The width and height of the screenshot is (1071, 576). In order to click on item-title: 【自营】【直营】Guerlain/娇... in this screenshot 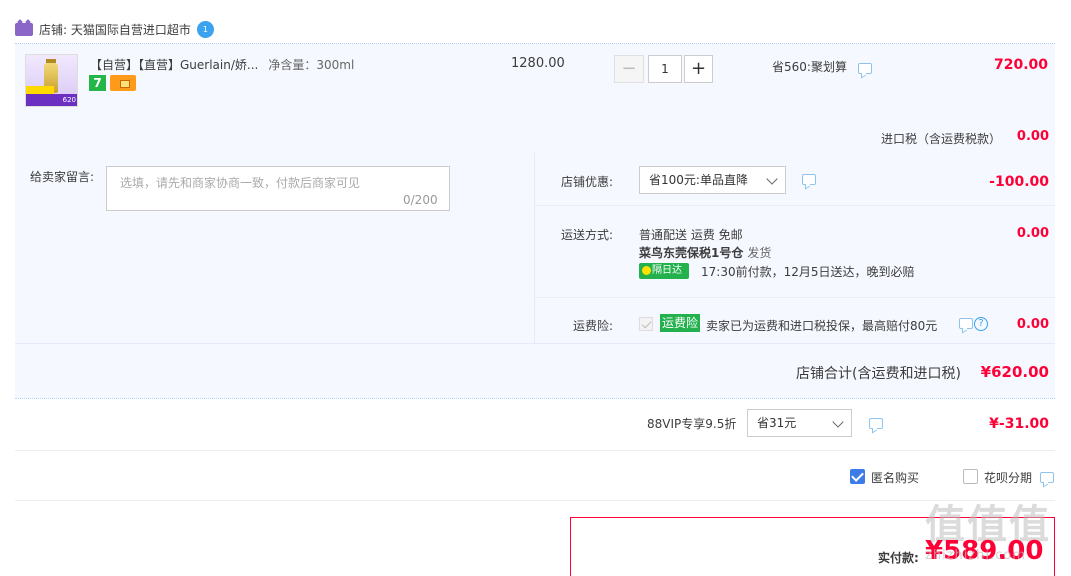, I will do `click(174, 65)`.